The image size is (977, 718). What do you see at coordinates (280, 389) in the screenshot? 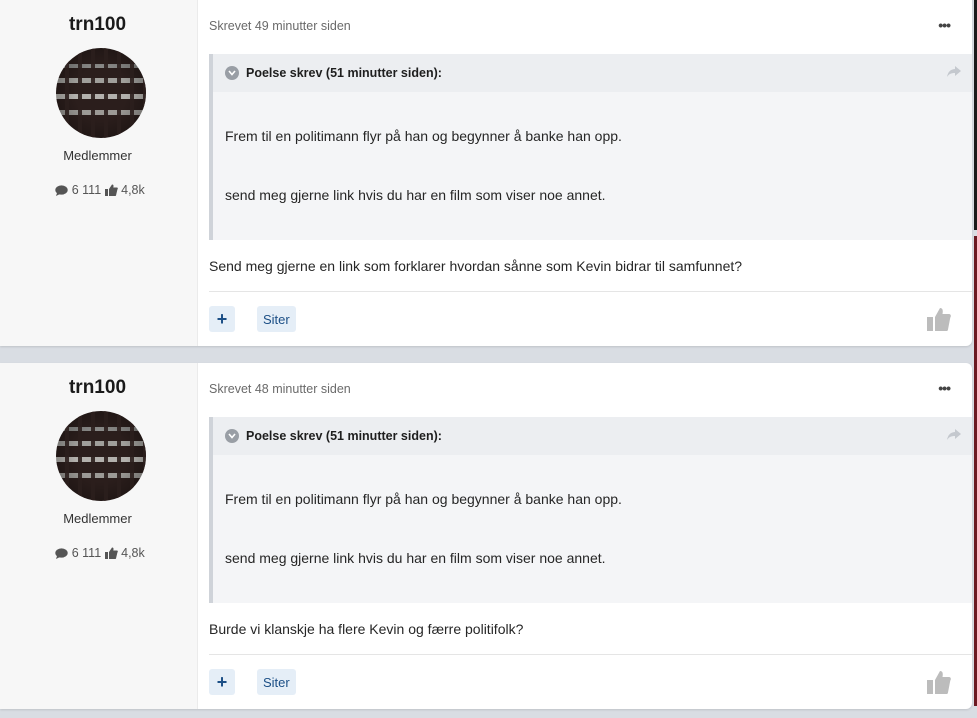
I see `post-timestamp: Skrevet 48 minutter siden` at bounding box center [280, 389].